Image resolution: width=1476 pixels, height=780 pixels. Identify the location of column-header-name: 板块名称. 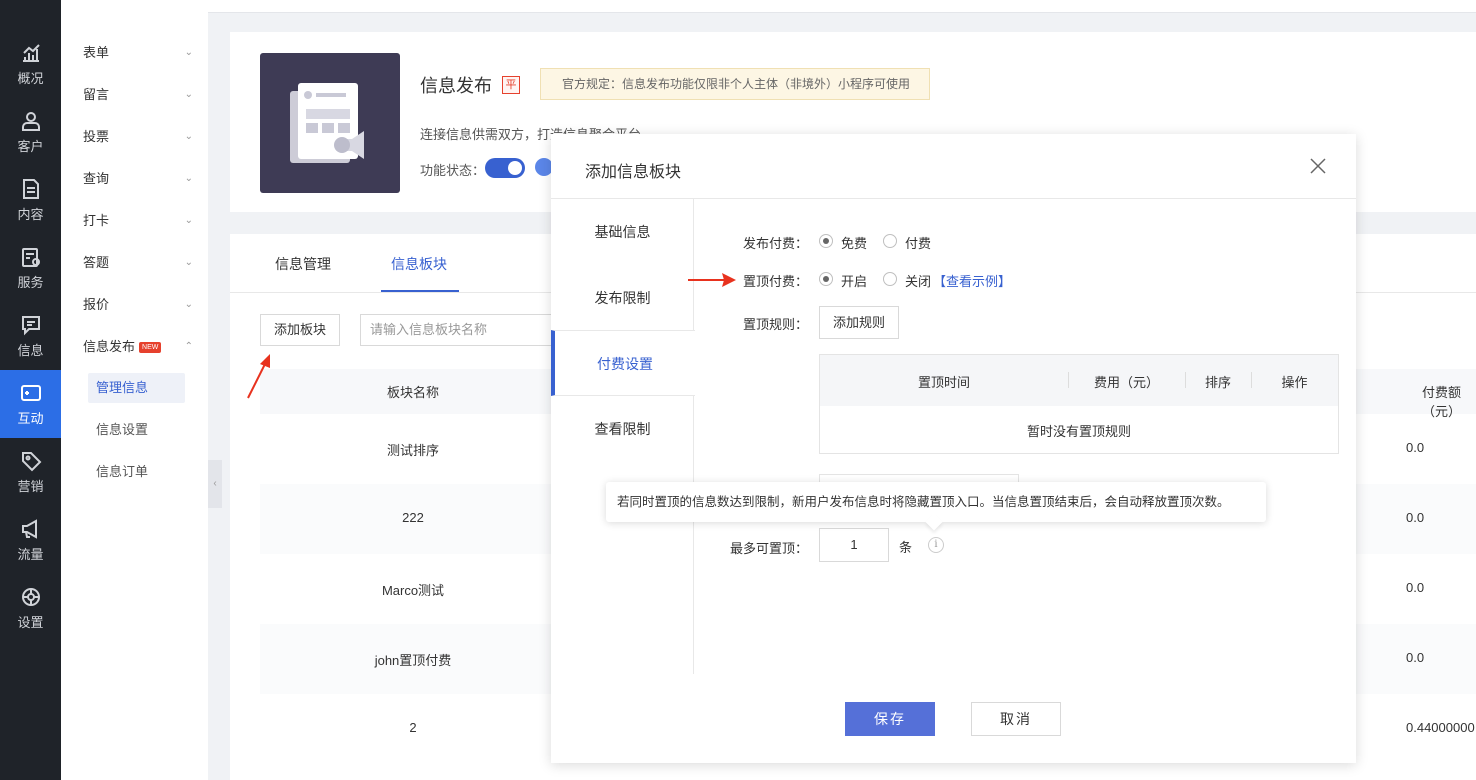
(412, 392).